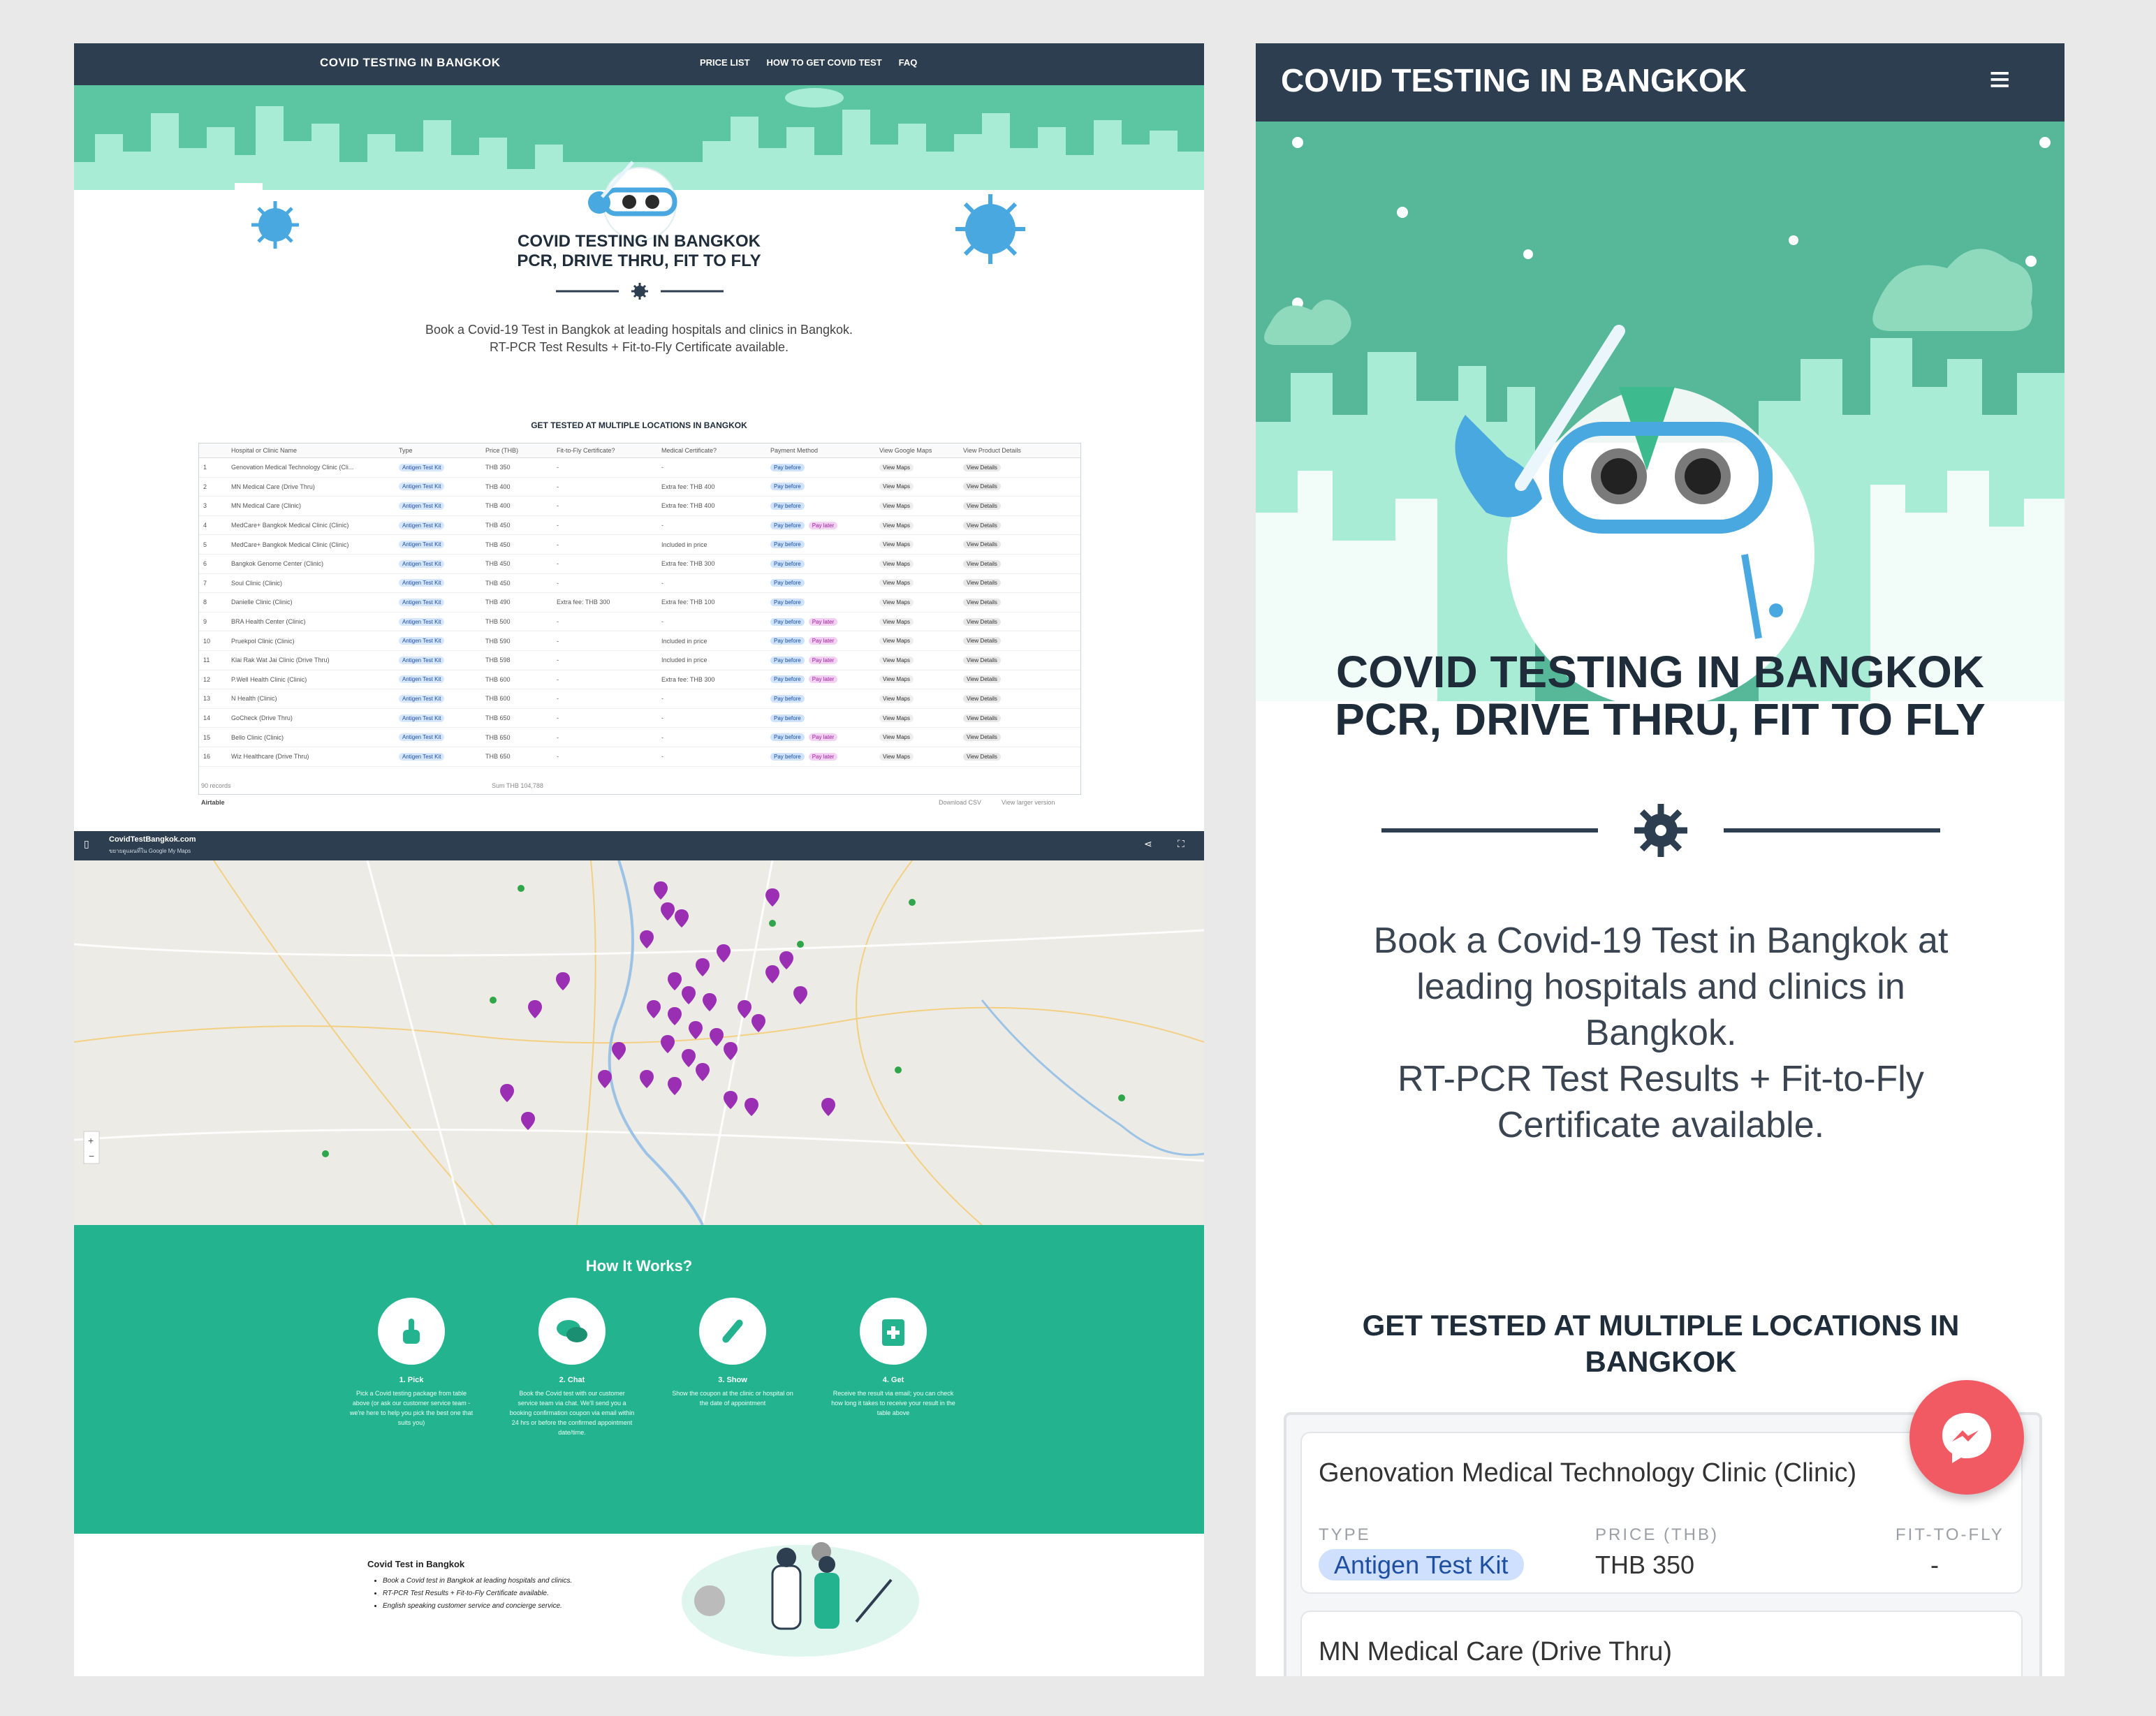 Image resolution: width=2156 pixels, height=1716 pixels. Describe the element at coordinates (216, 785) in the screenshot. I see `records-count: 90 records` at that location.